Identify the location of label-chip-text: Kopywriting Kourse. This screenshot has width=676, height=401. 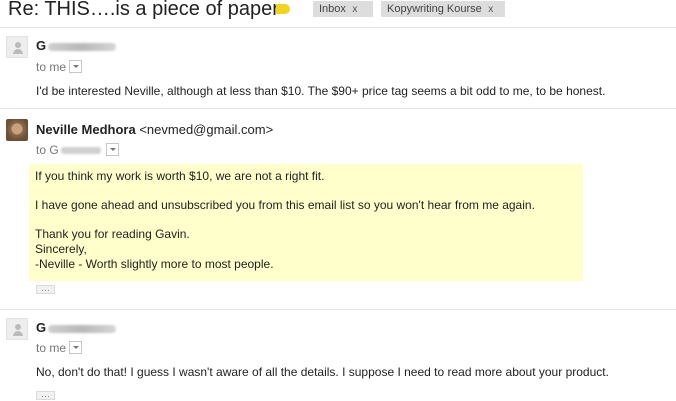
(434, 9).